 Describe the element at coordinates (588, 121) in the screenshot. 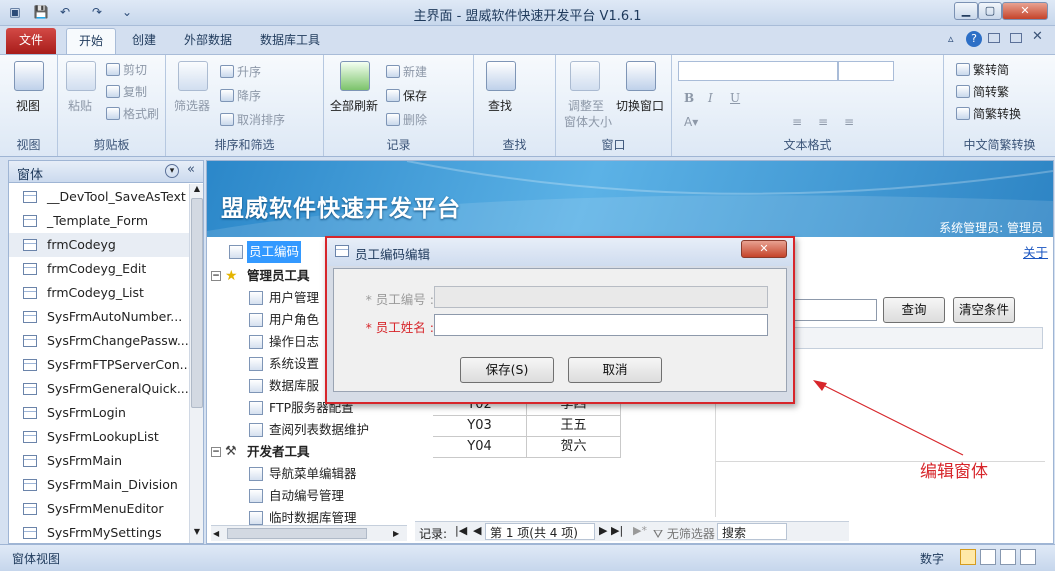

I see `fit-form-label-2: 窗体大小` at that location.